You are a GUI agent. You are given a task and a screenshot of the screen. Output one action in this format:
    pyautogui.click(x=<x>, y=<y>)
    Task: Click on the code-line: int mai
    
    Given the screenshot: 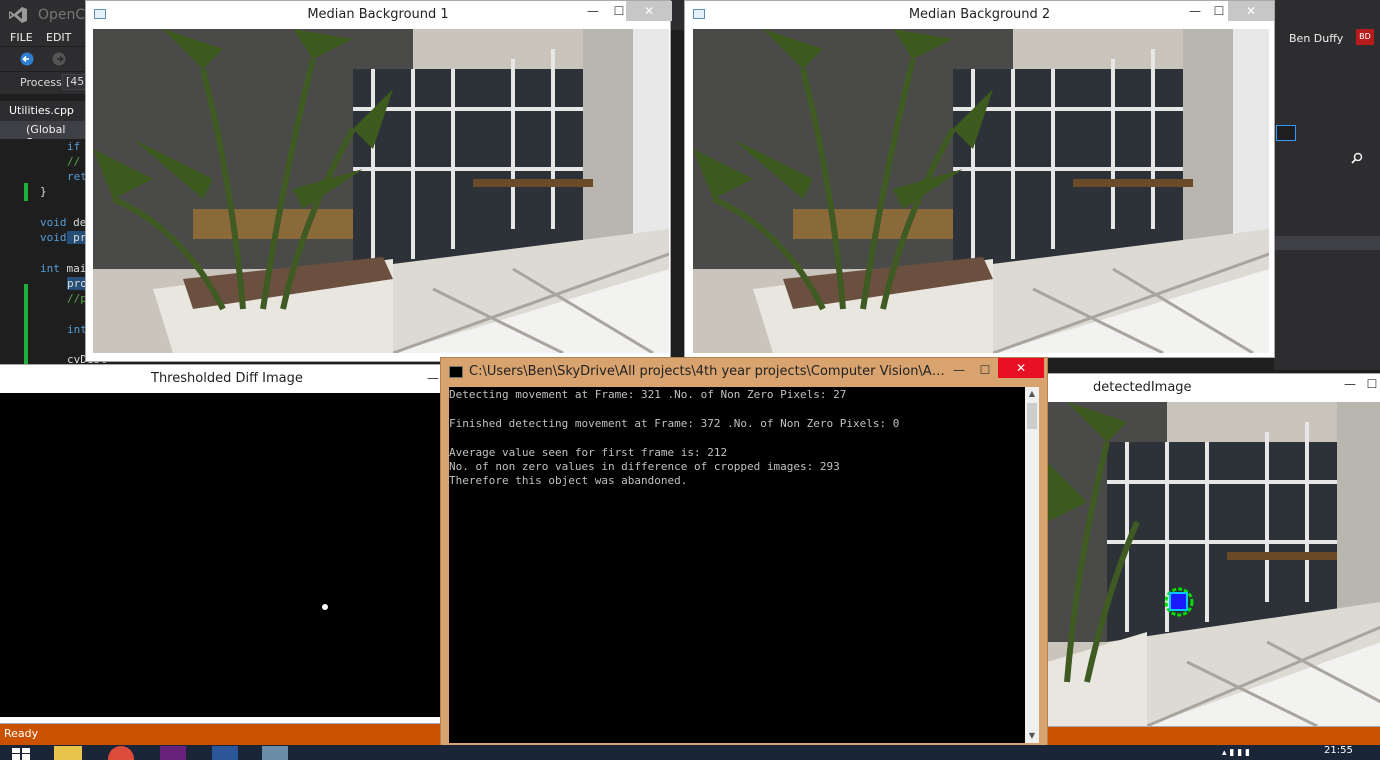 What is the action you would take?
    pyautogui.click(x=63, y=268)
    